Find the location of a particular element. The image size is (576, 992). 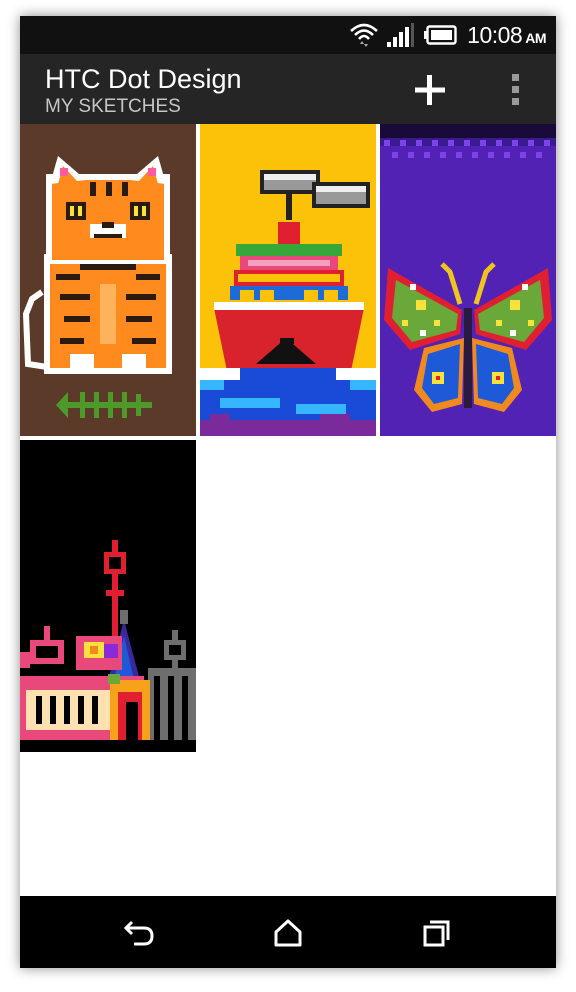

signal-icon is located at coordinates (401, 35).